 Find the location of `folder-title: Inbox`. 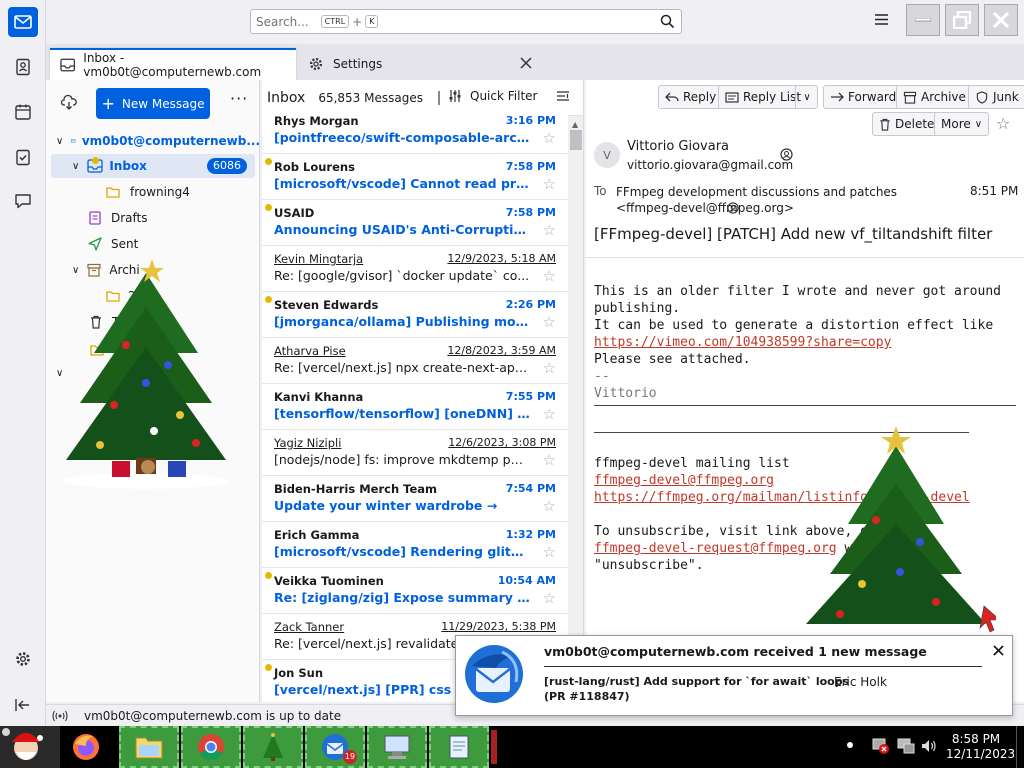

folder-title: Inbox is located at coordinates (286, 97).